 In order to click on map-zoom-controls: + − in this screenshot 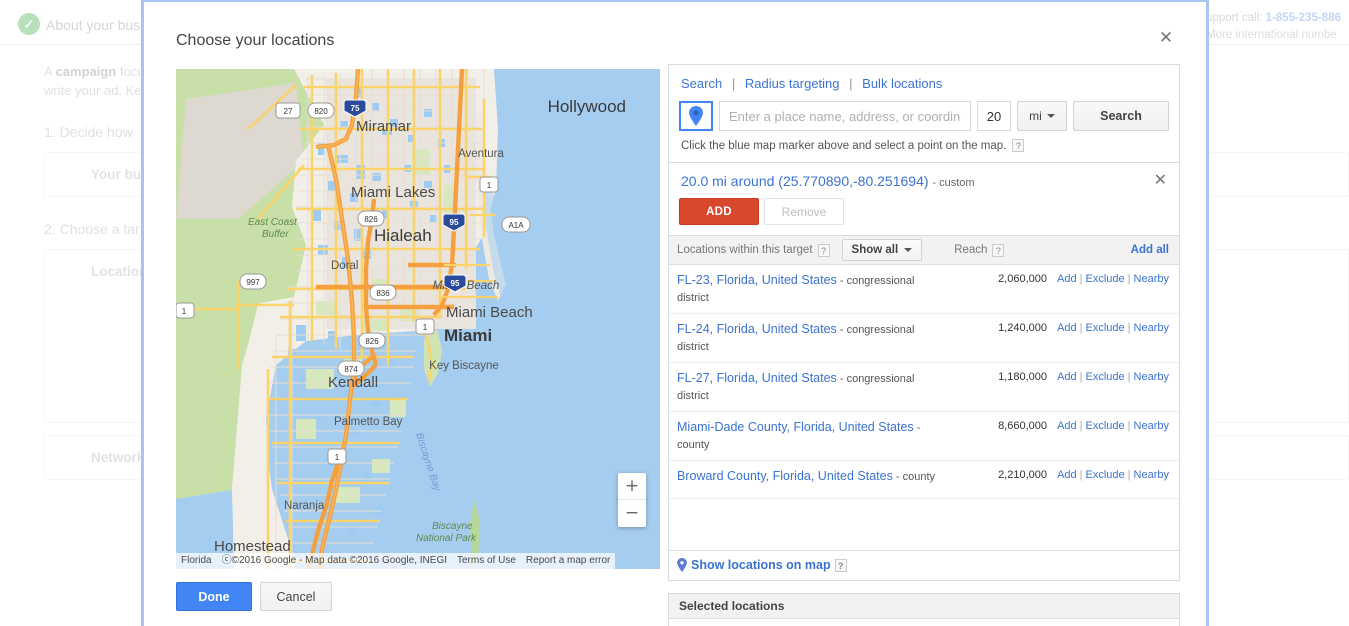, I will do `click(632, 500)`.